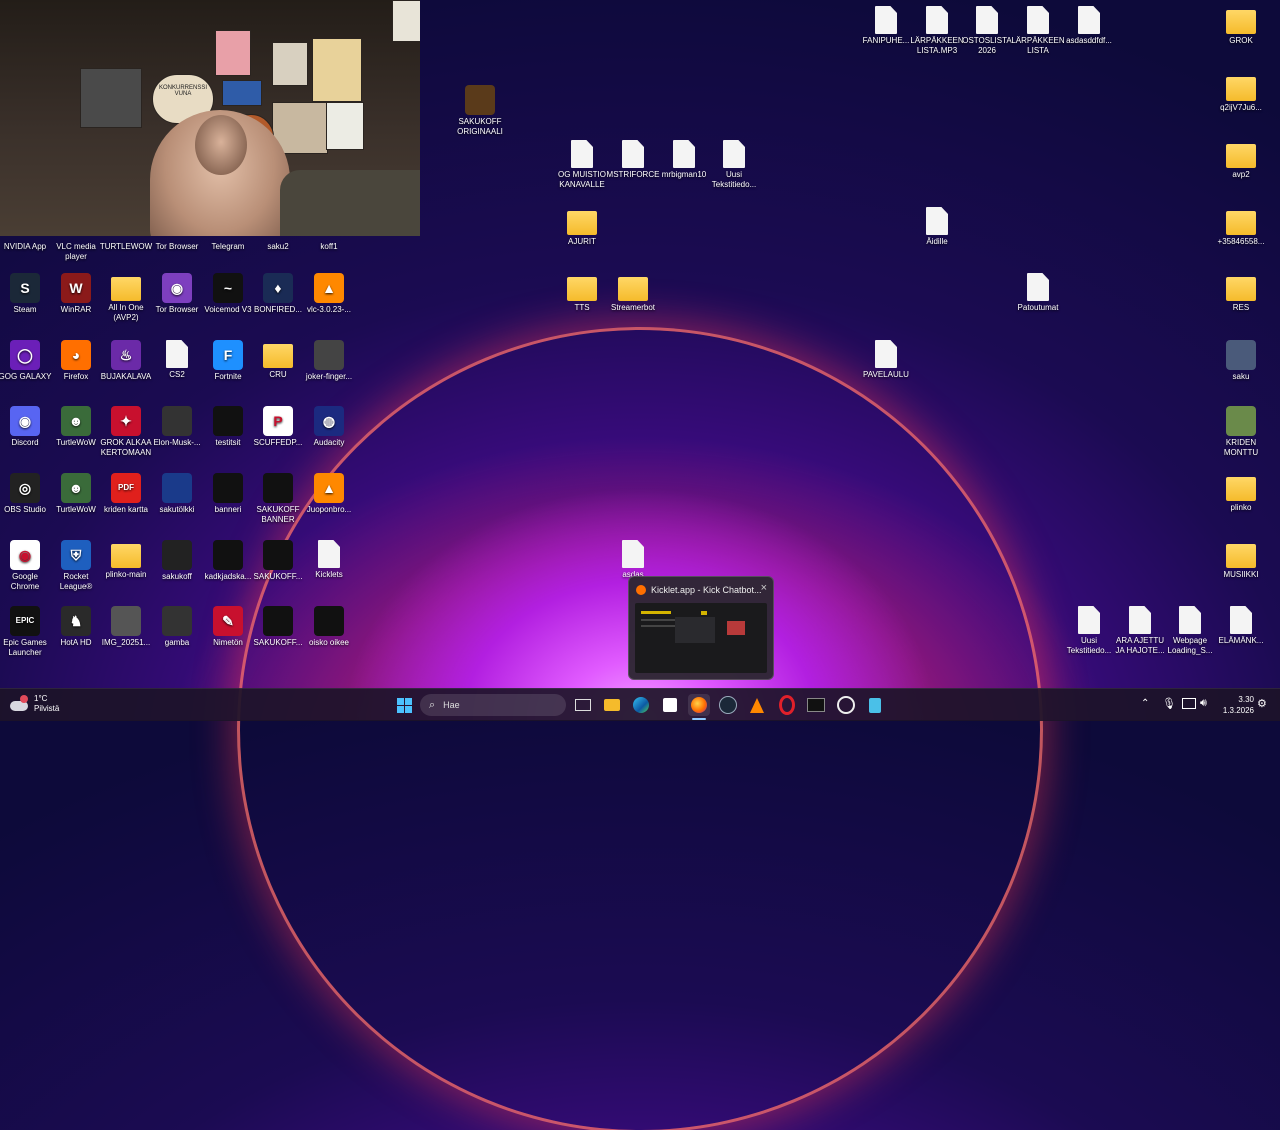  Describe the element at coordinates (937, 31) in the screenshot. I see `desktop-icon-larpakkeen_mp3: LÄRPÄKKEEN LISTA.MP3` at that location.